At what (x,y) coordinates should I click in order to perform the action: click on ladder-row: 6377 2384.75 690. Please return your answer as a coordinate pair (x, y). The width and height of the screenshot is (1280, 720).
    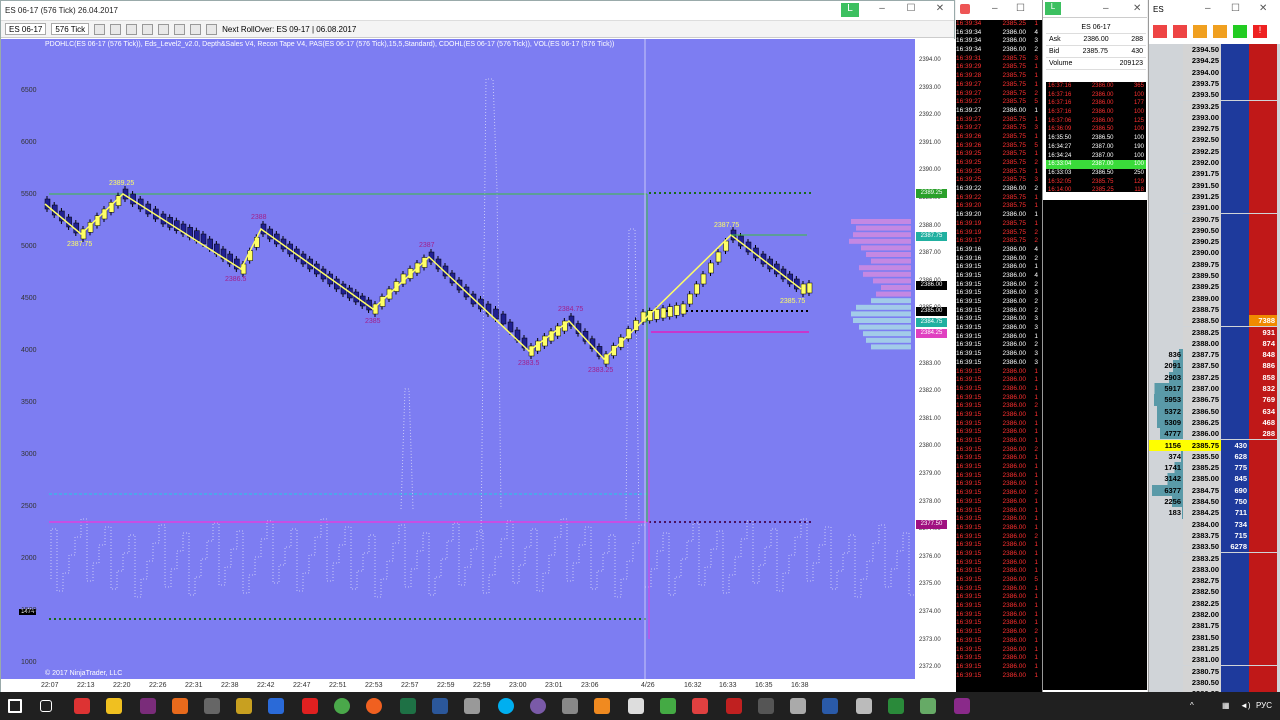
    Looking at the image, I should click on (1214, 490).